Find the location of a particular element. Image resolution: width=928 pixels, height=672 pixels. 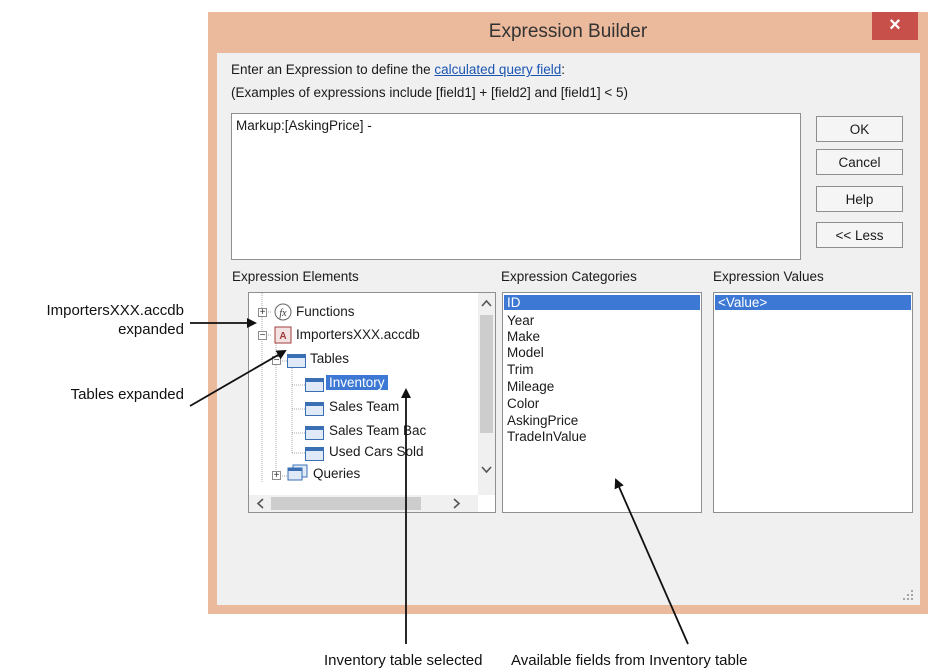

callout-available-fields: Available fields from Inventory table is located at coordinates (629, 660).